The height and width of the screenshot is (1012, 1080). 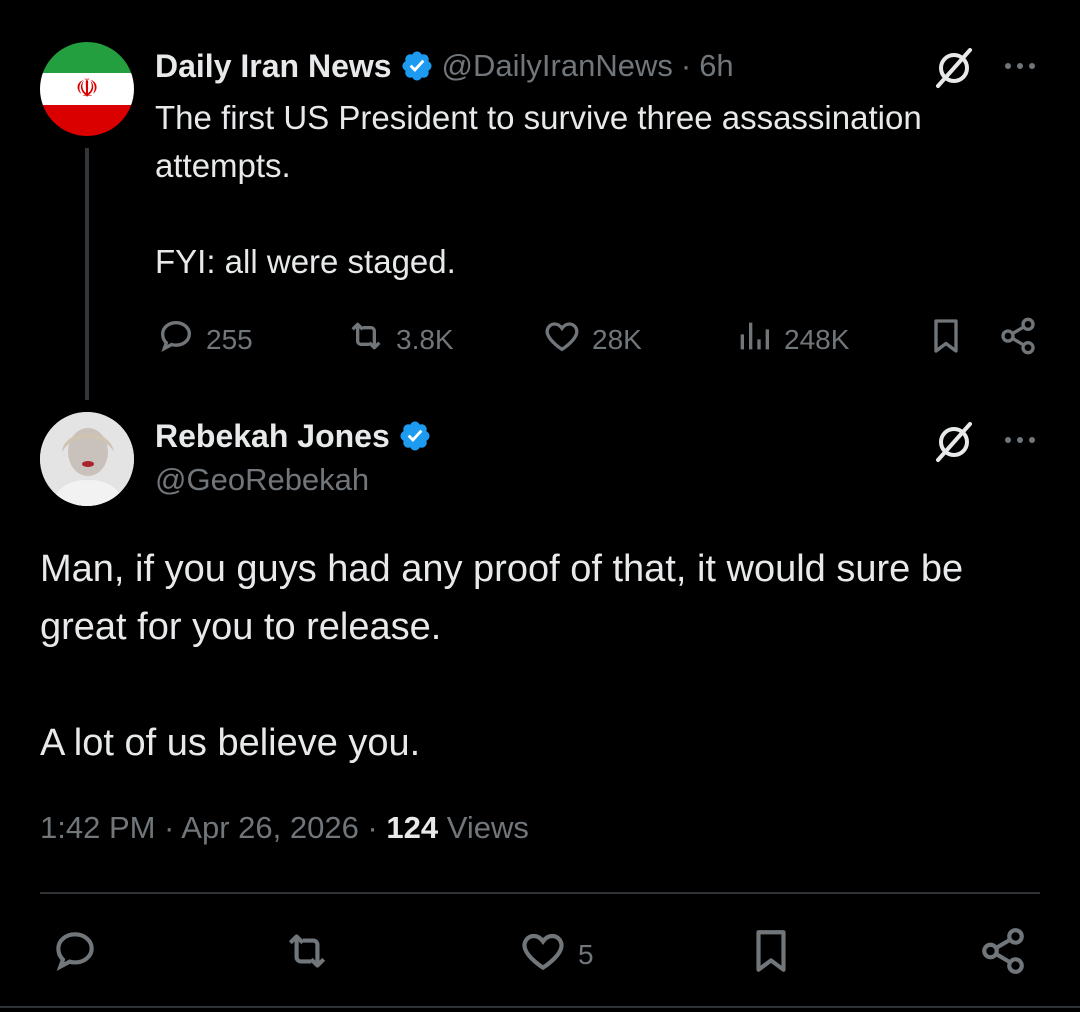 I want to click on avatar-daily-iran-news: ☫, so click(x=87, y=89).